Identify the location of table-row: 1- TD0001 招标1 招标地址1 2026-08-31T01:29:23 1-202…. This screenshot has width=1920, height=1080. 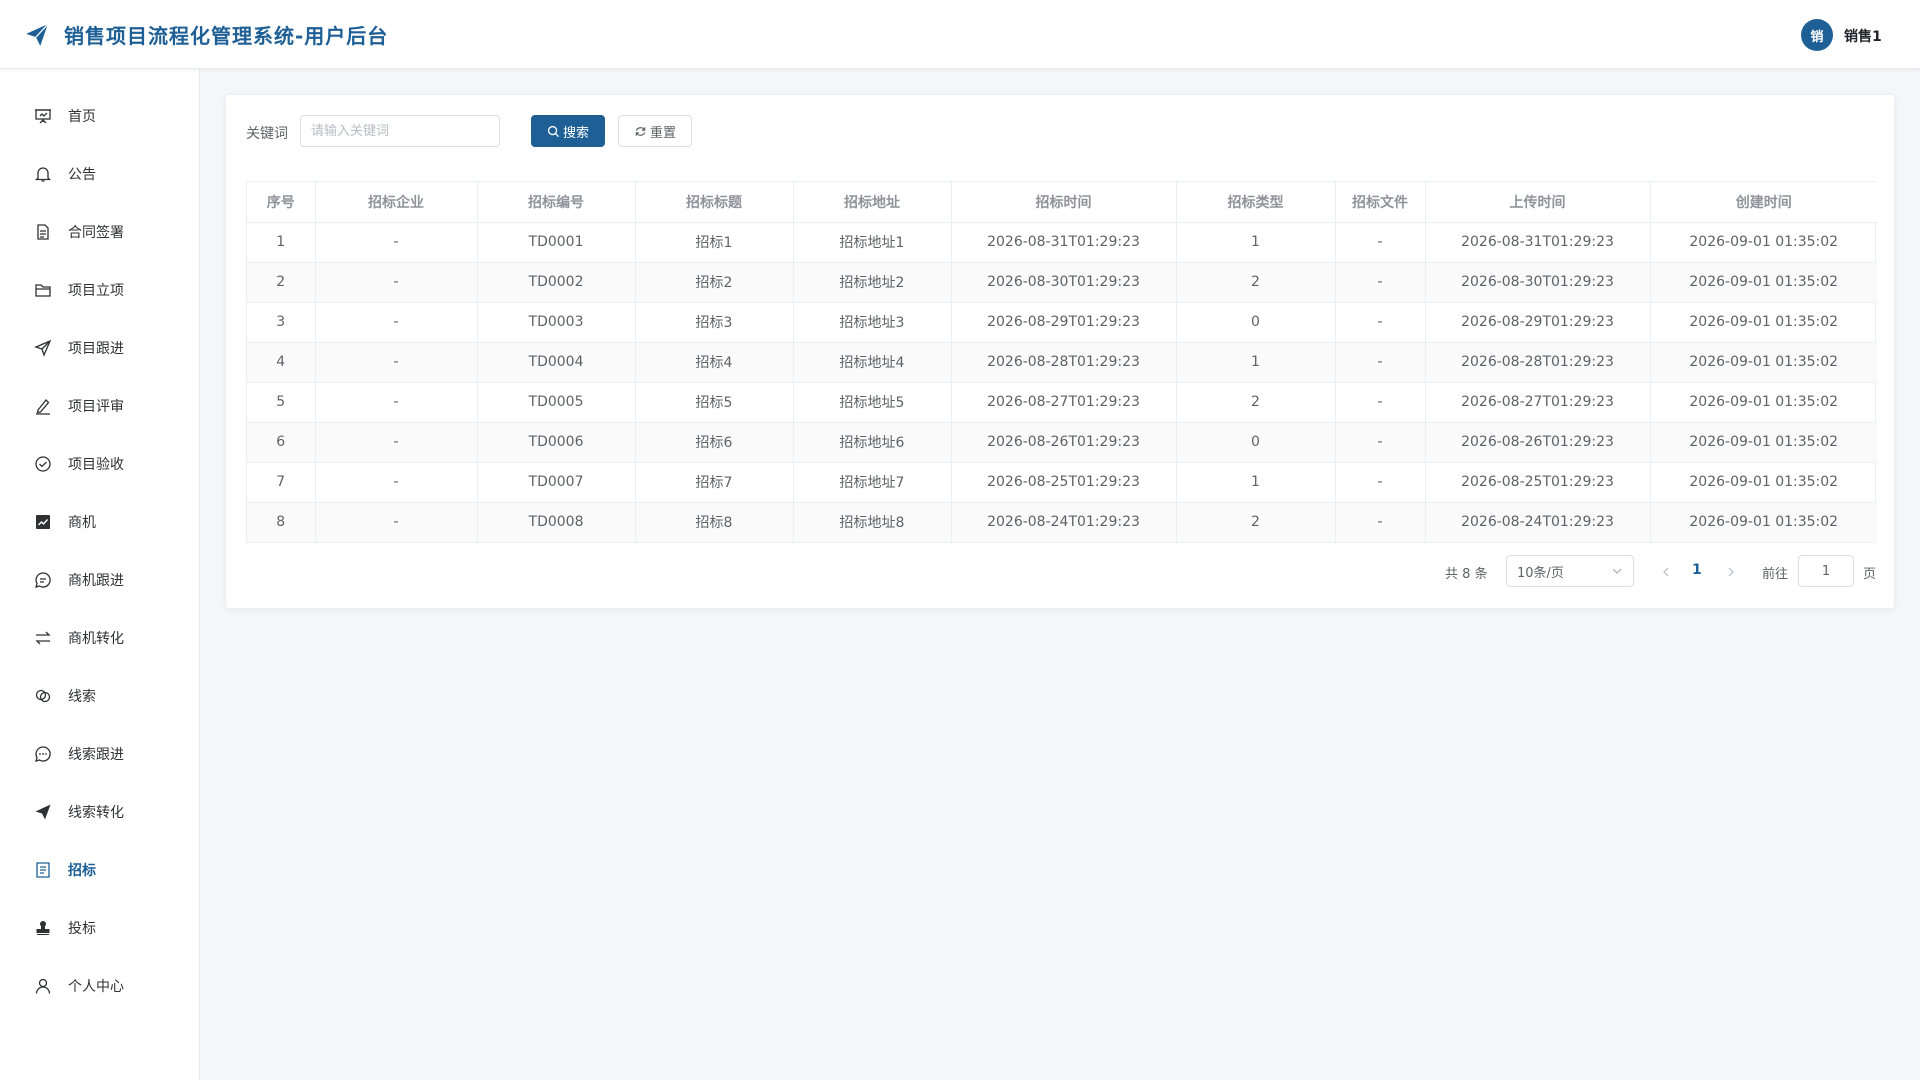
(1062, 242).